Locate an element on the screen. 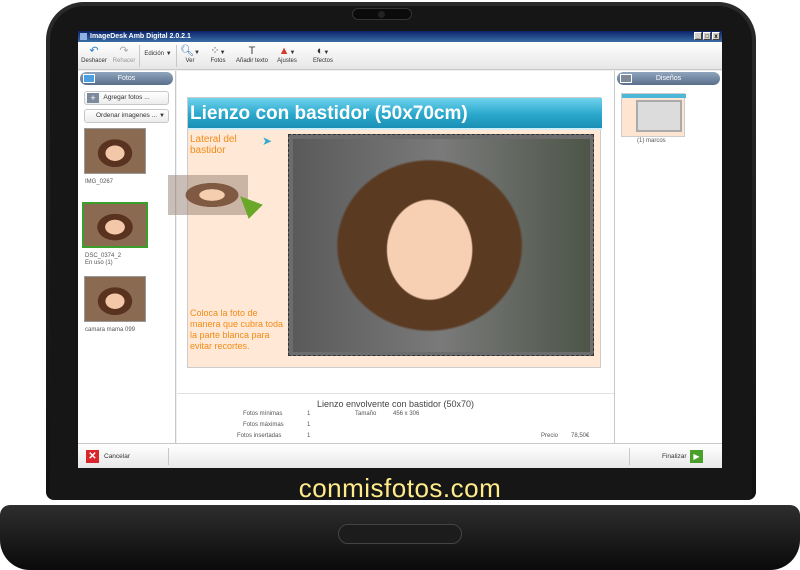  adjust-menu: ▲▼ Ajustes is located at coordinates (287, 56).